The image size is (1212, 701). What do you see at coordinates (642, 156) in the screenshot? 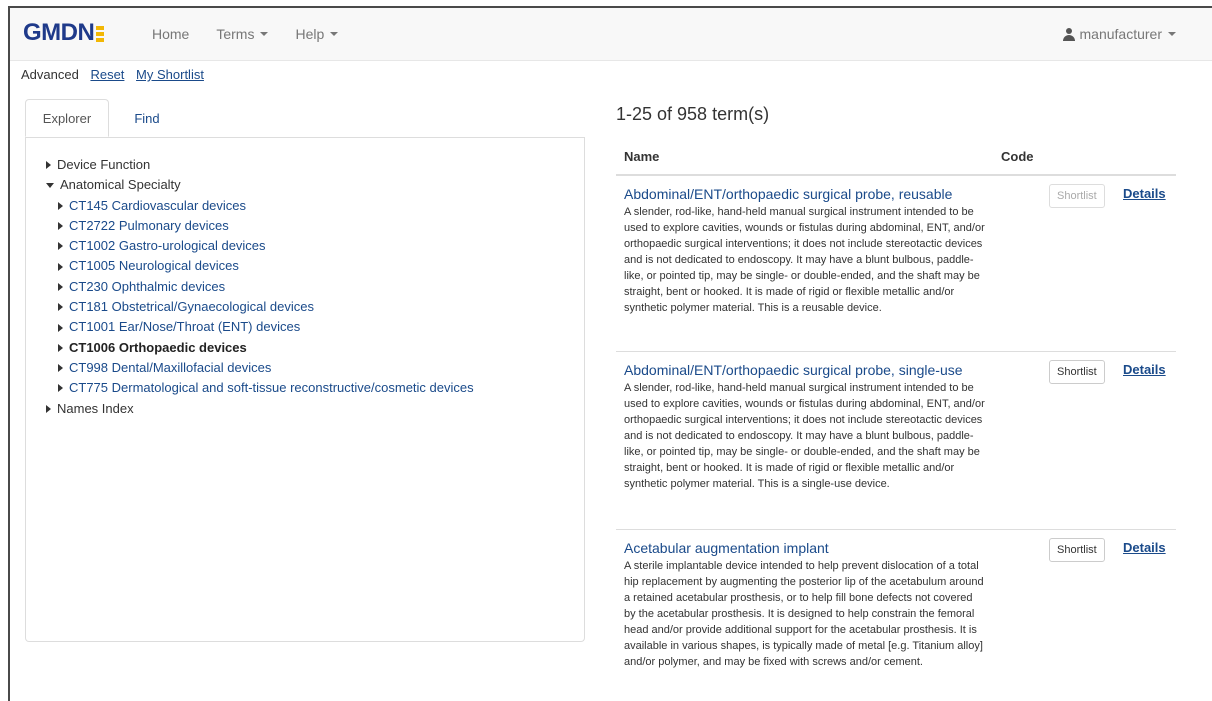
I see `column-header-name: Name` at bounding box center [642, 156].